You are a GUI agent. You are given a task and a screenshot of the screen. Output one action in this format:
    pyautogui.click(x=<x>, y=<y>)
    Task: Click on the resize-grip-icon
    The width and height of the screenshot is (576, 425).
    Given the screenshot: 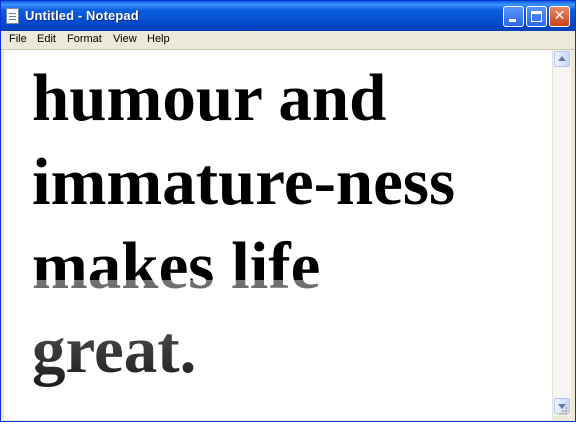 What is the action you would take?
    pyautogui.click(x=563, y=411)
    